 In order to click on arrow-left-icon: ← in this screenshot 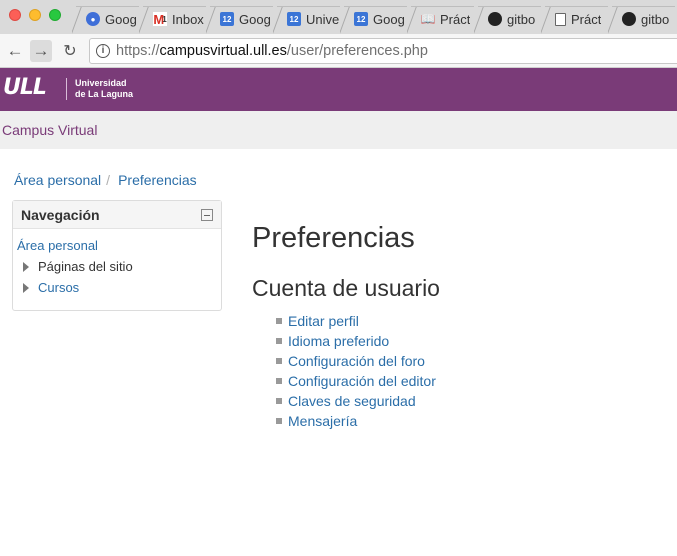, I will do `click(15, 50)`.